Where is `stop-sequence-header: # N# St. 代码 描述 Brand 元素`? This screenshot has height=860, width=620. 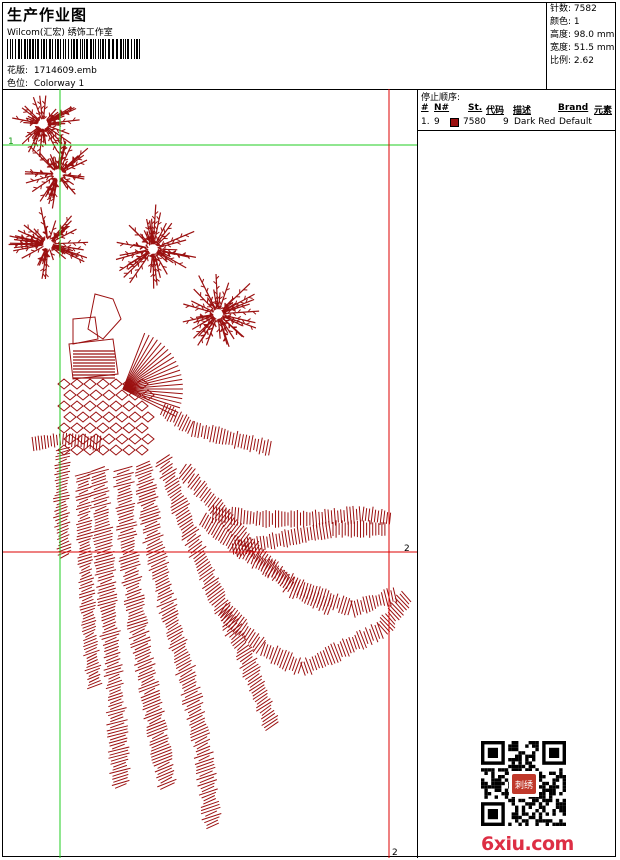 stop-sequence-header: # N# St. 代码 描述 Brand 元素 is located at coordinates (517, 109).